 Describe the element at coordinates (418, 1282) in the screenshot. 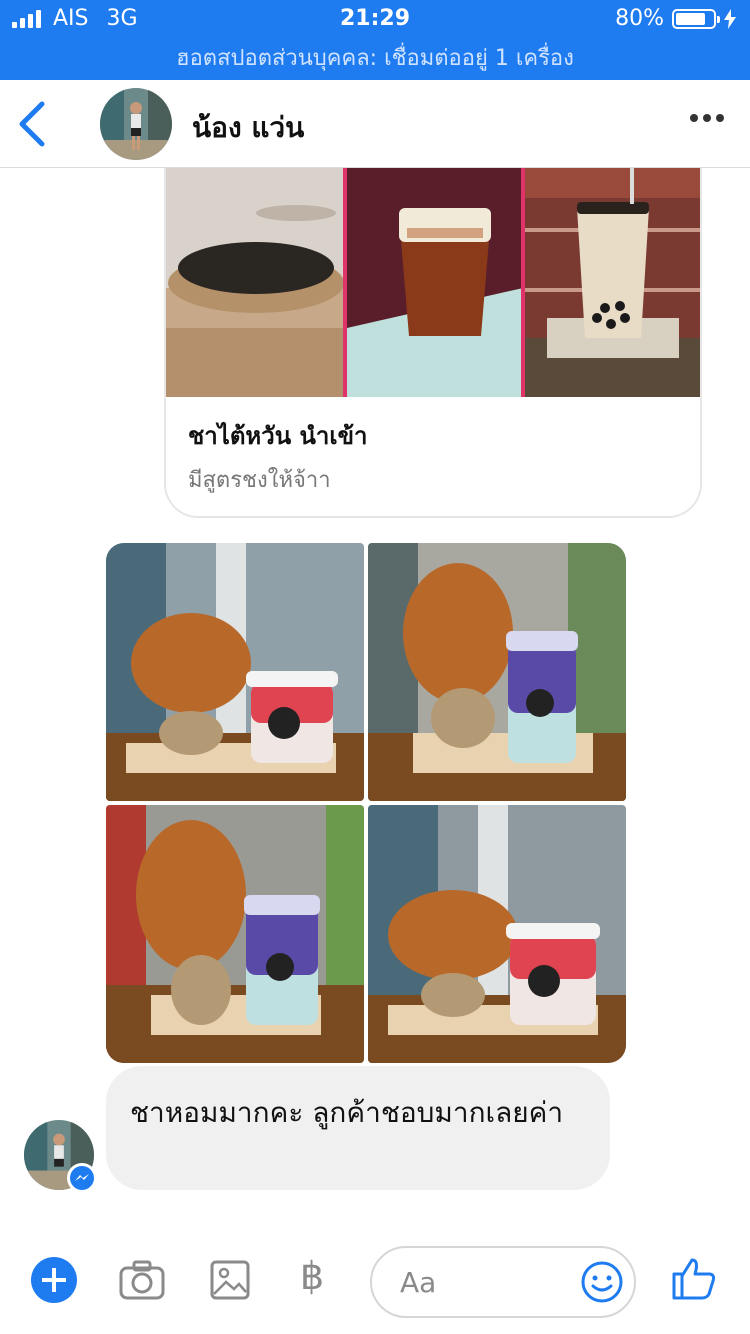

I see `message-input-placeholder: Aa` at that location.